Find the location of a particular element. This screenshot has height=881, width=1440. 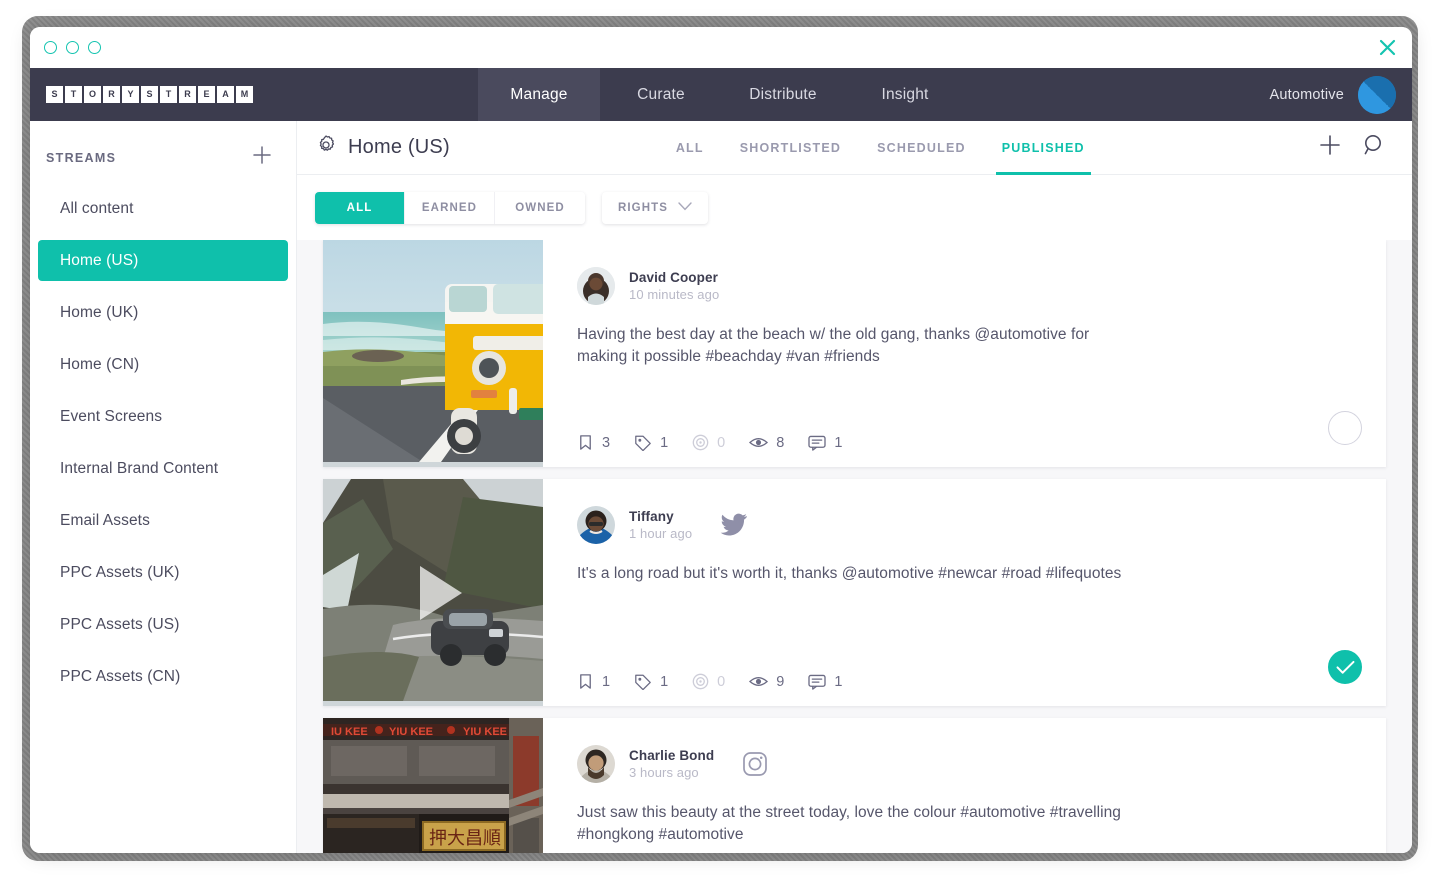

window-control-close-dot is located at coordinates (50, 47).